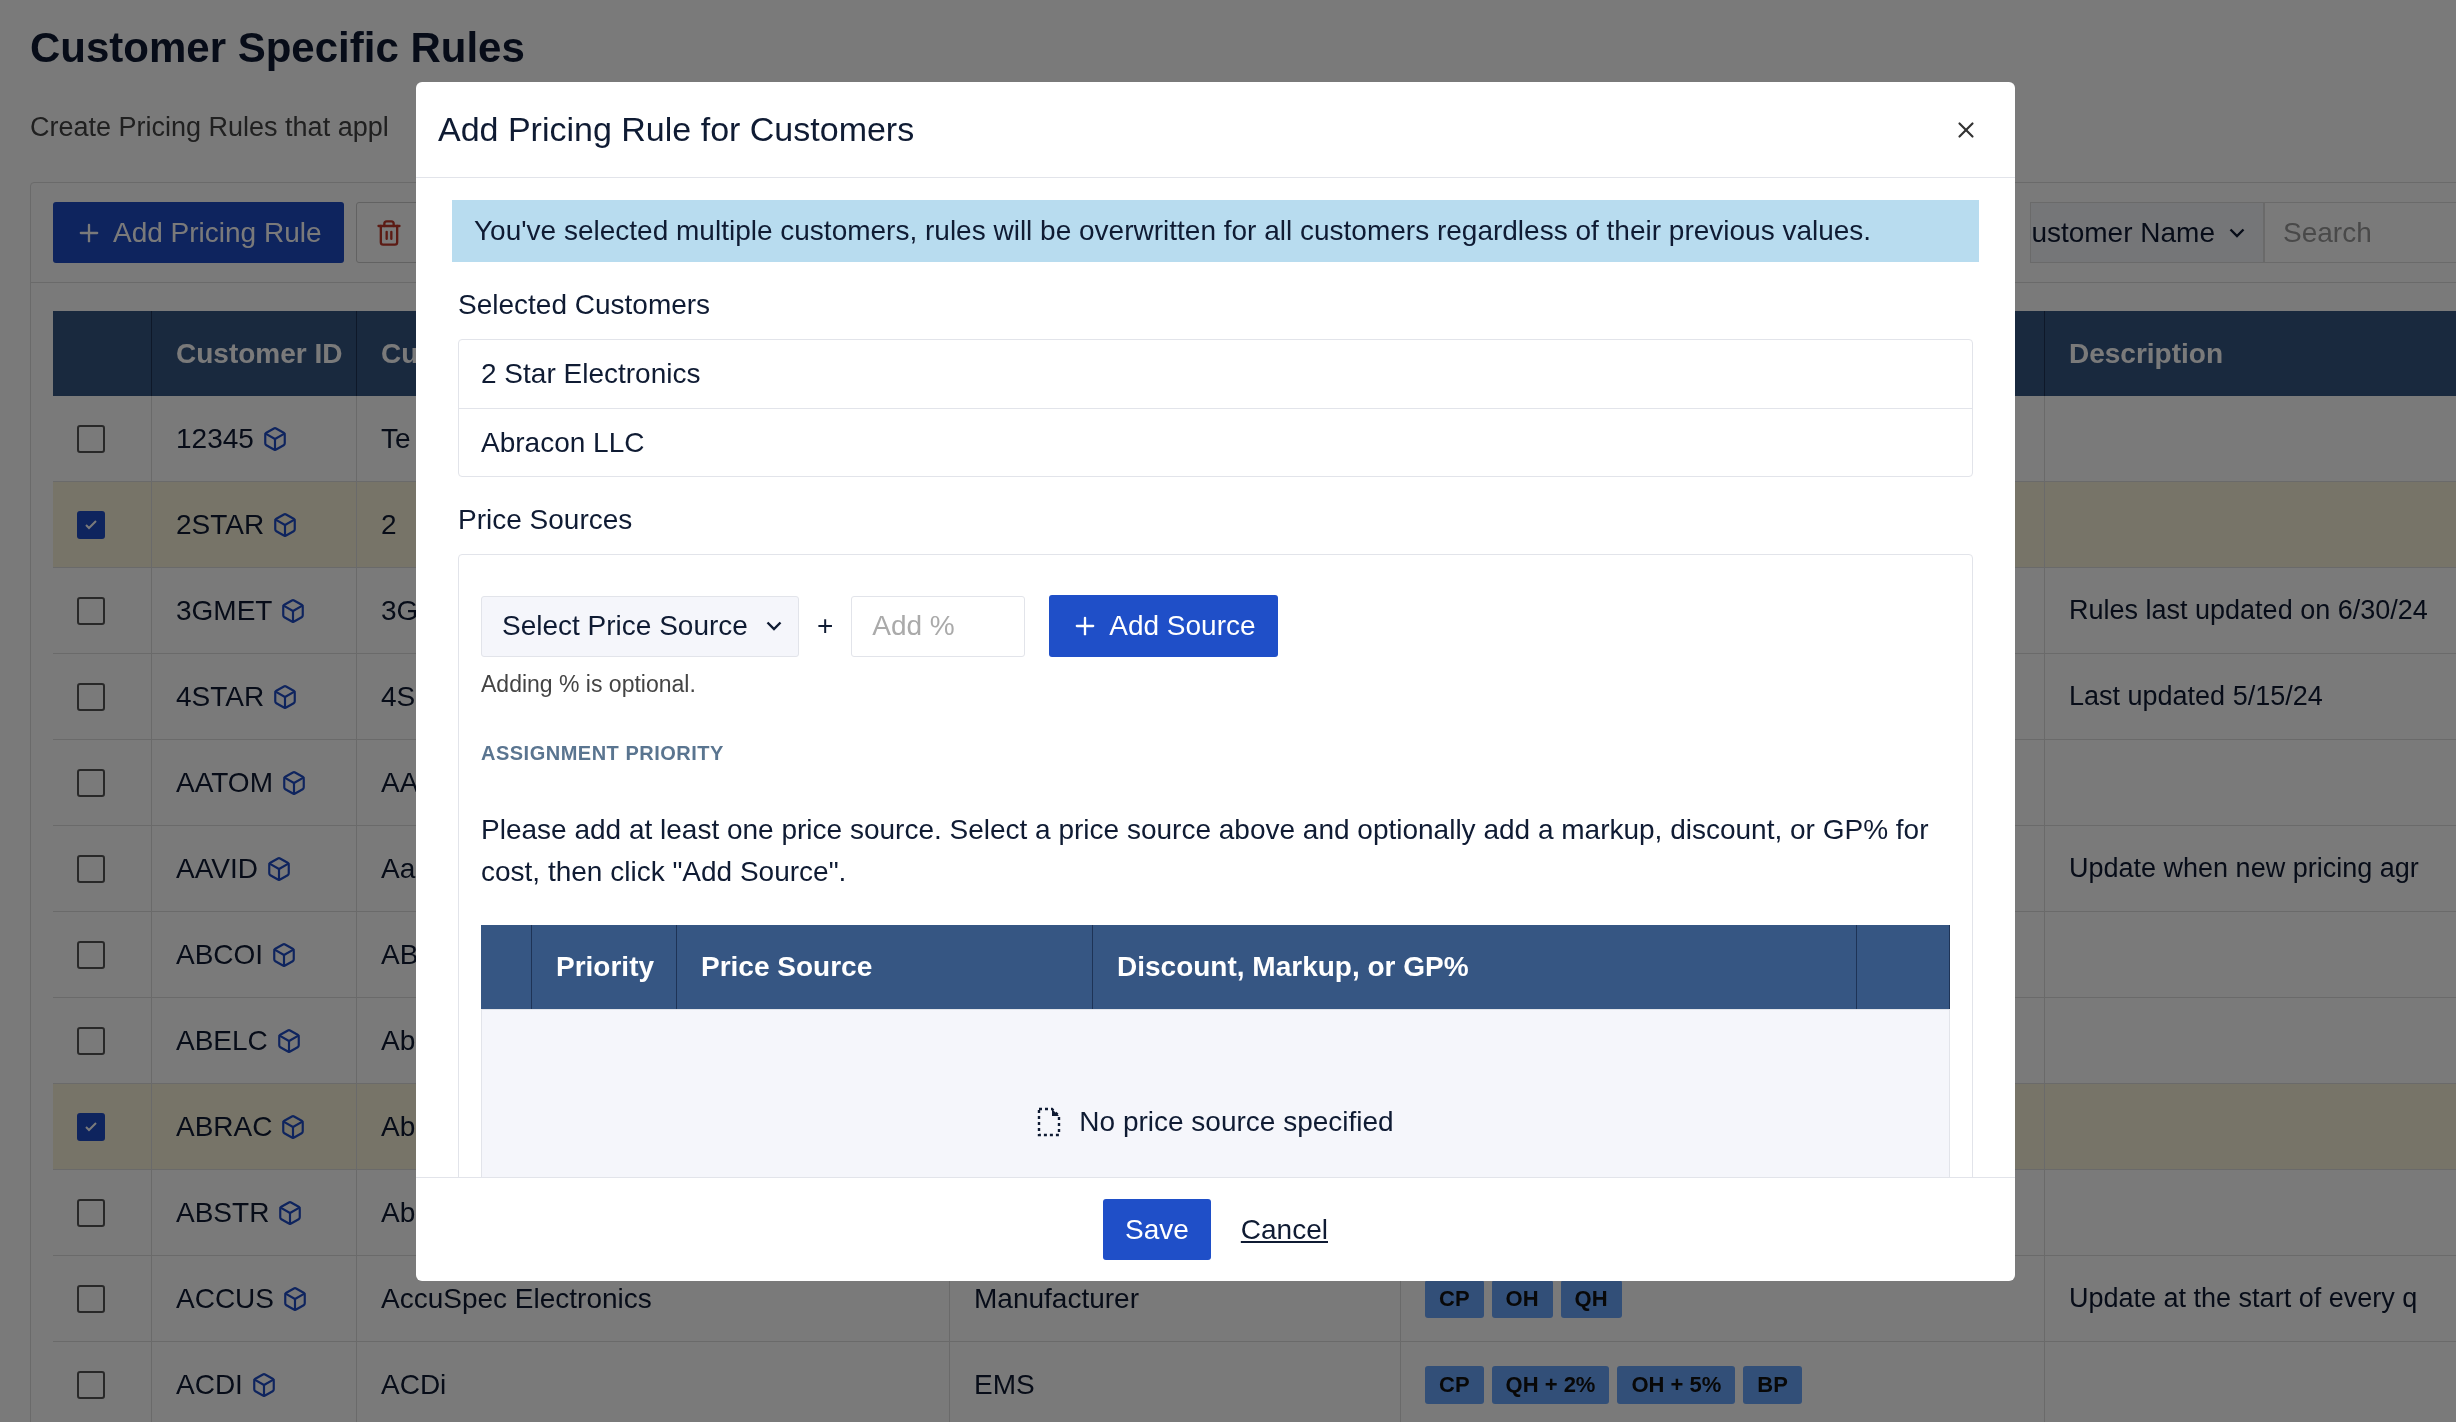  I want to click on column-header: Price Source, so click(787, 967).